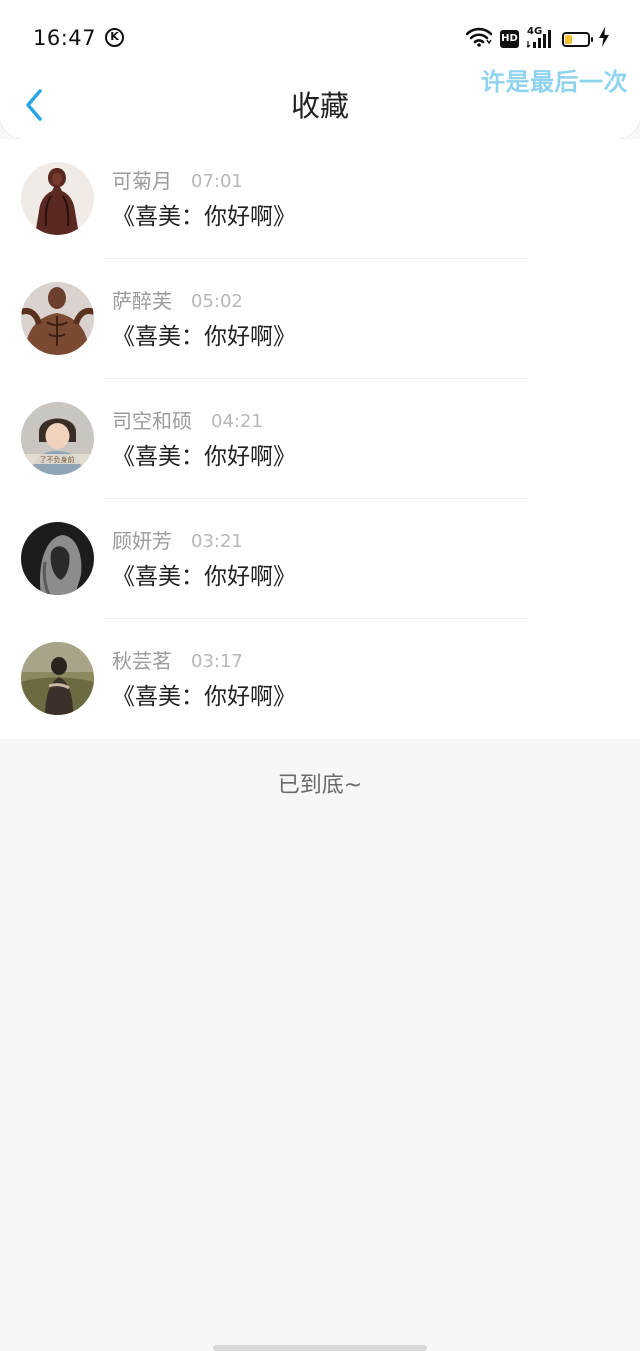  Describe the element at coordinates (320, 559) in the screenshot. I see `list-item: 顾妍芳 03:21 《喜美：你好啊》` at that location.